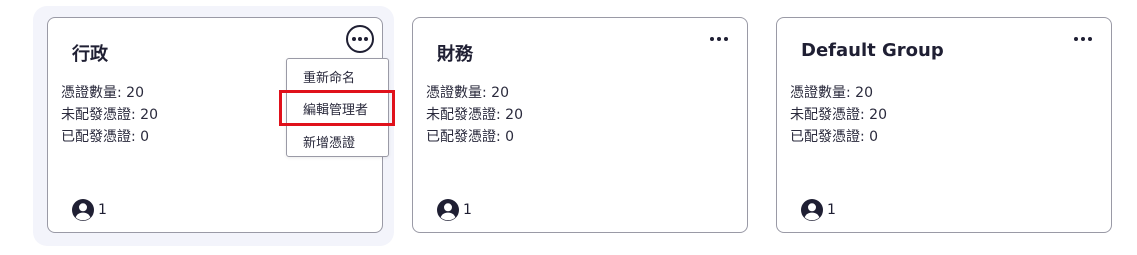 This screenshot has width=1137, height=255. What do you see at coordinates (337, 76) in the screenshot?
I see `menu-item-rename: 重新命名` at bounding box center [337, 76].